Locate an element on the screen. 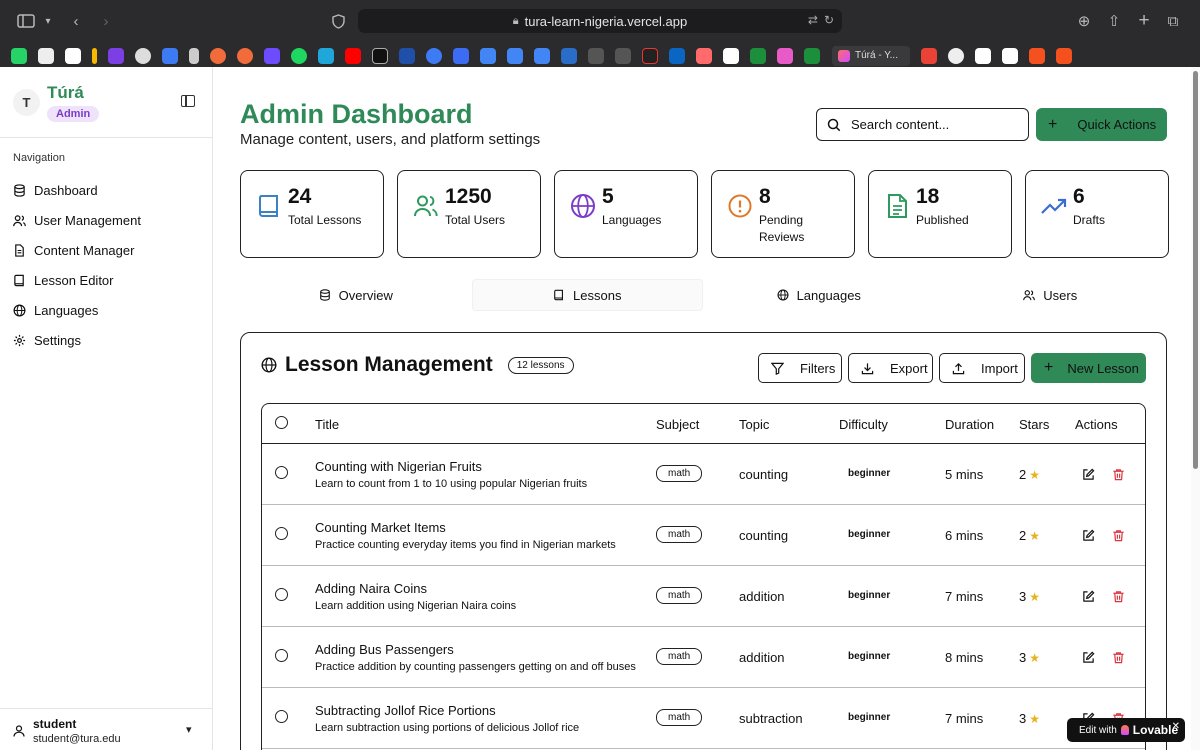  sidebar-toggle-icon is located at coordinates (26, 21).